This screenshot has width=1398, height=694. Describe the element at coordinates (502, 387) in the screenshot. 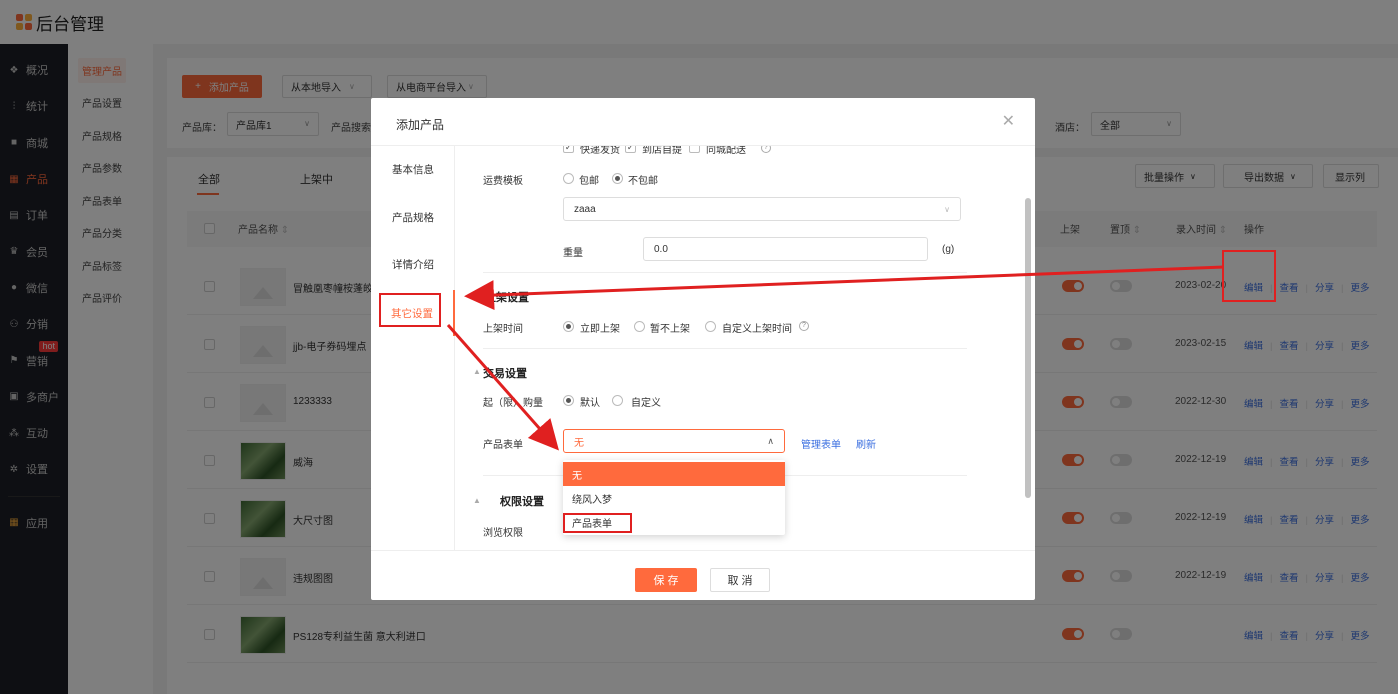

I see `arrow-to-form-select` at that location.